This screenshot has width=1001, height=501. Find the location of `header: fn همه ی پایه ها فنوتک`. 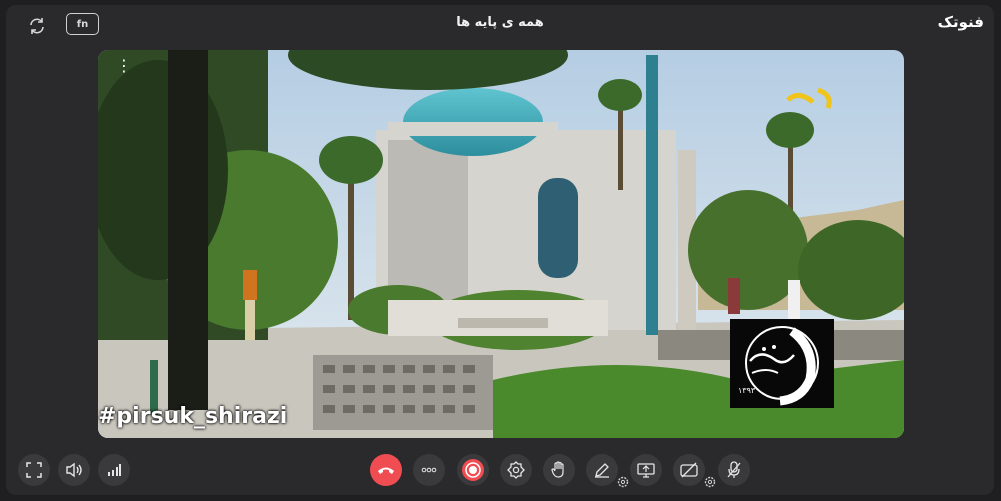

header: fn همه ی پایه ها فنوتک is located at coordinates (500, 25).